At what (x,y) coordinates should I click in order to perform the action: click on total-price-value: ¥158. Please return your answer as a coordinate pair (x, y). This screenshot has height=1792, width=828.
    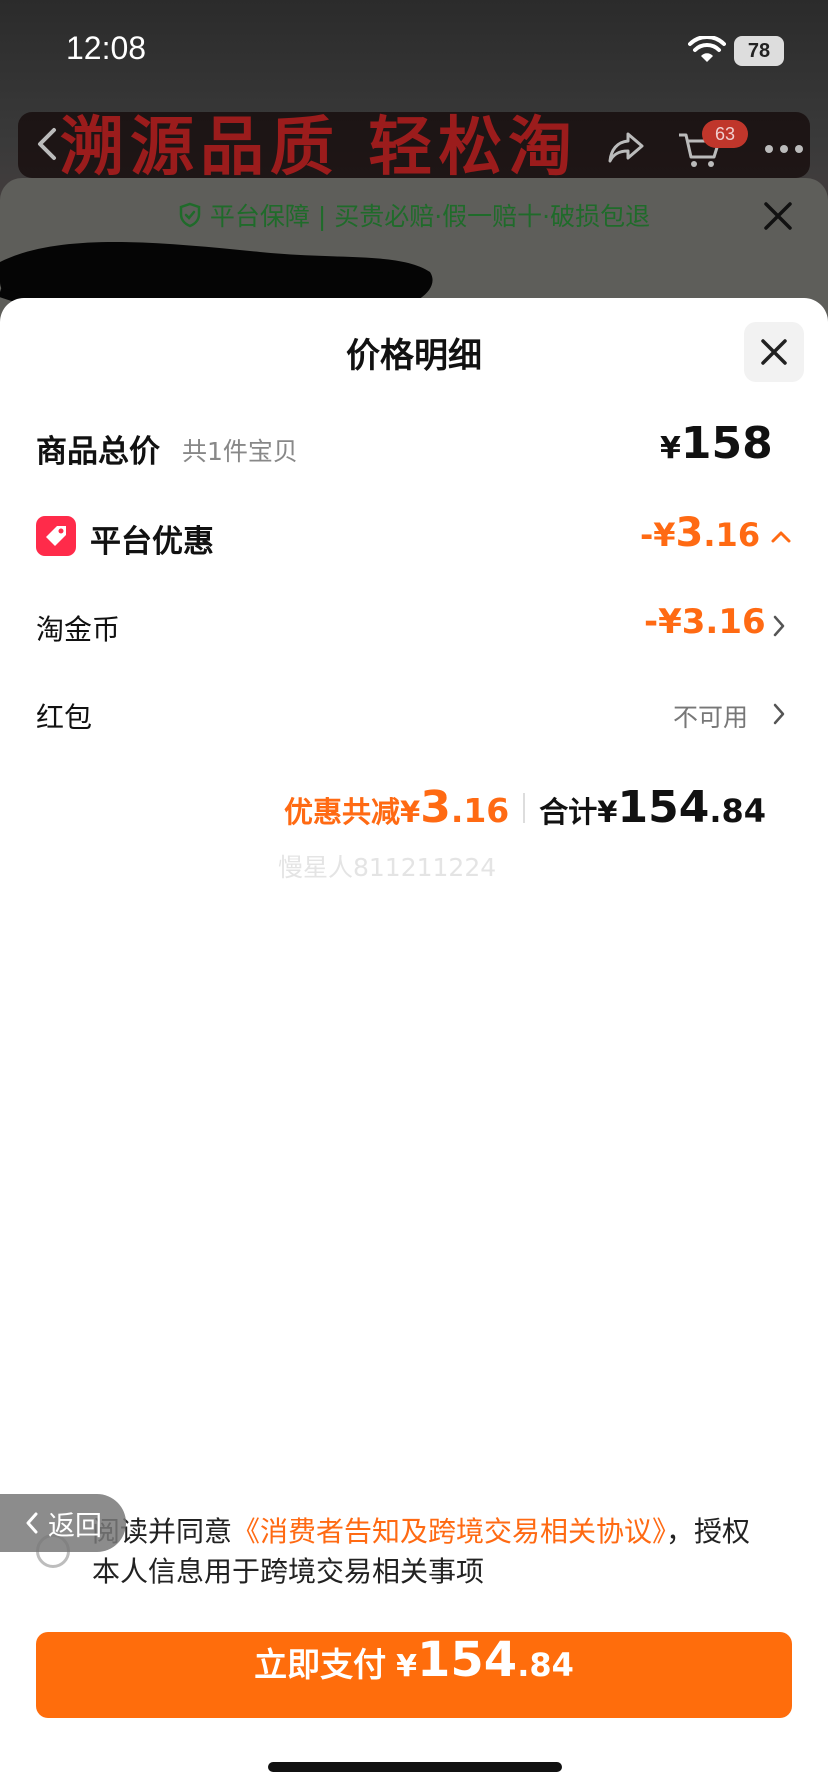
    Looking at the image, I should click on (716, 443).